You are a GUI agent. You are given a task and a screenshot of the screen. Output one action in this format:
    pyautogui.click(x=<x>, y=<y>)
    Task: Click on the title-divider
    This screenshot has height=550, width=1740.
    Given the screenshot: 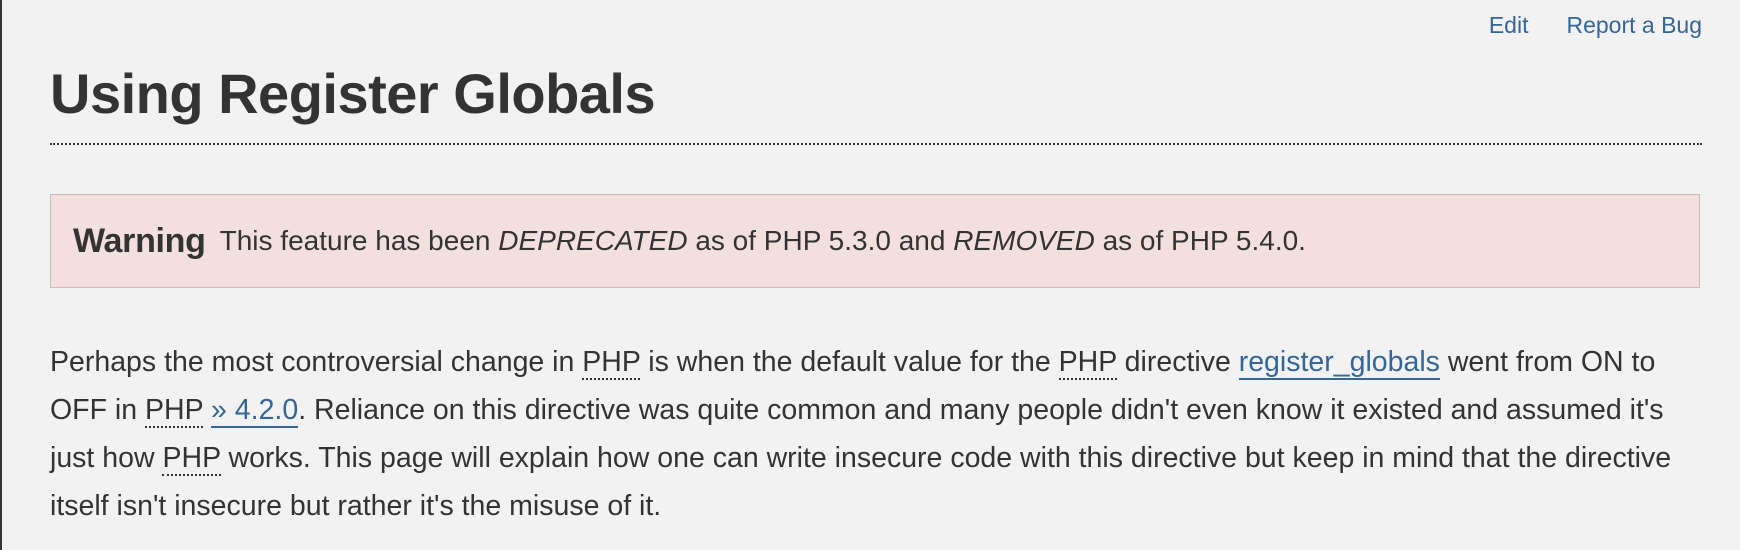 What is the action you would take?
    pyautogui.click(x=876, y=144)
    